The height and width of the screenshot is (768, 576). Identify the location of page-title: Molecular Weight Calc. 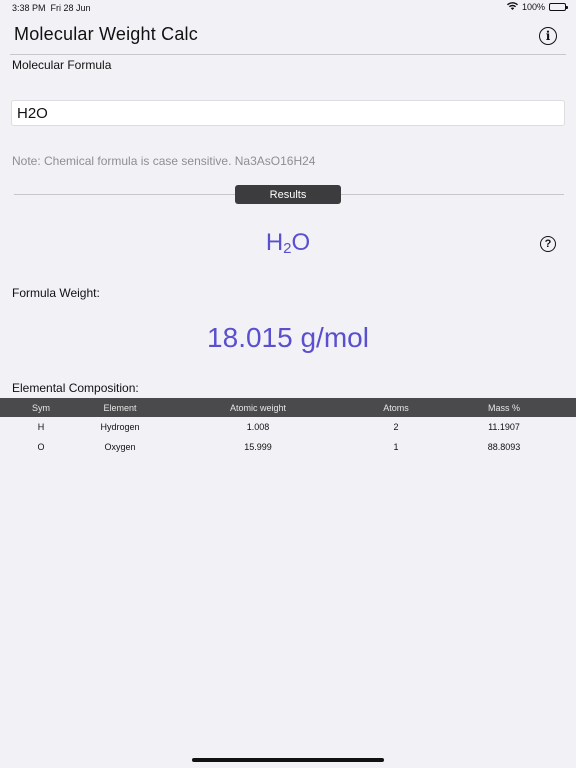
(106, 34).